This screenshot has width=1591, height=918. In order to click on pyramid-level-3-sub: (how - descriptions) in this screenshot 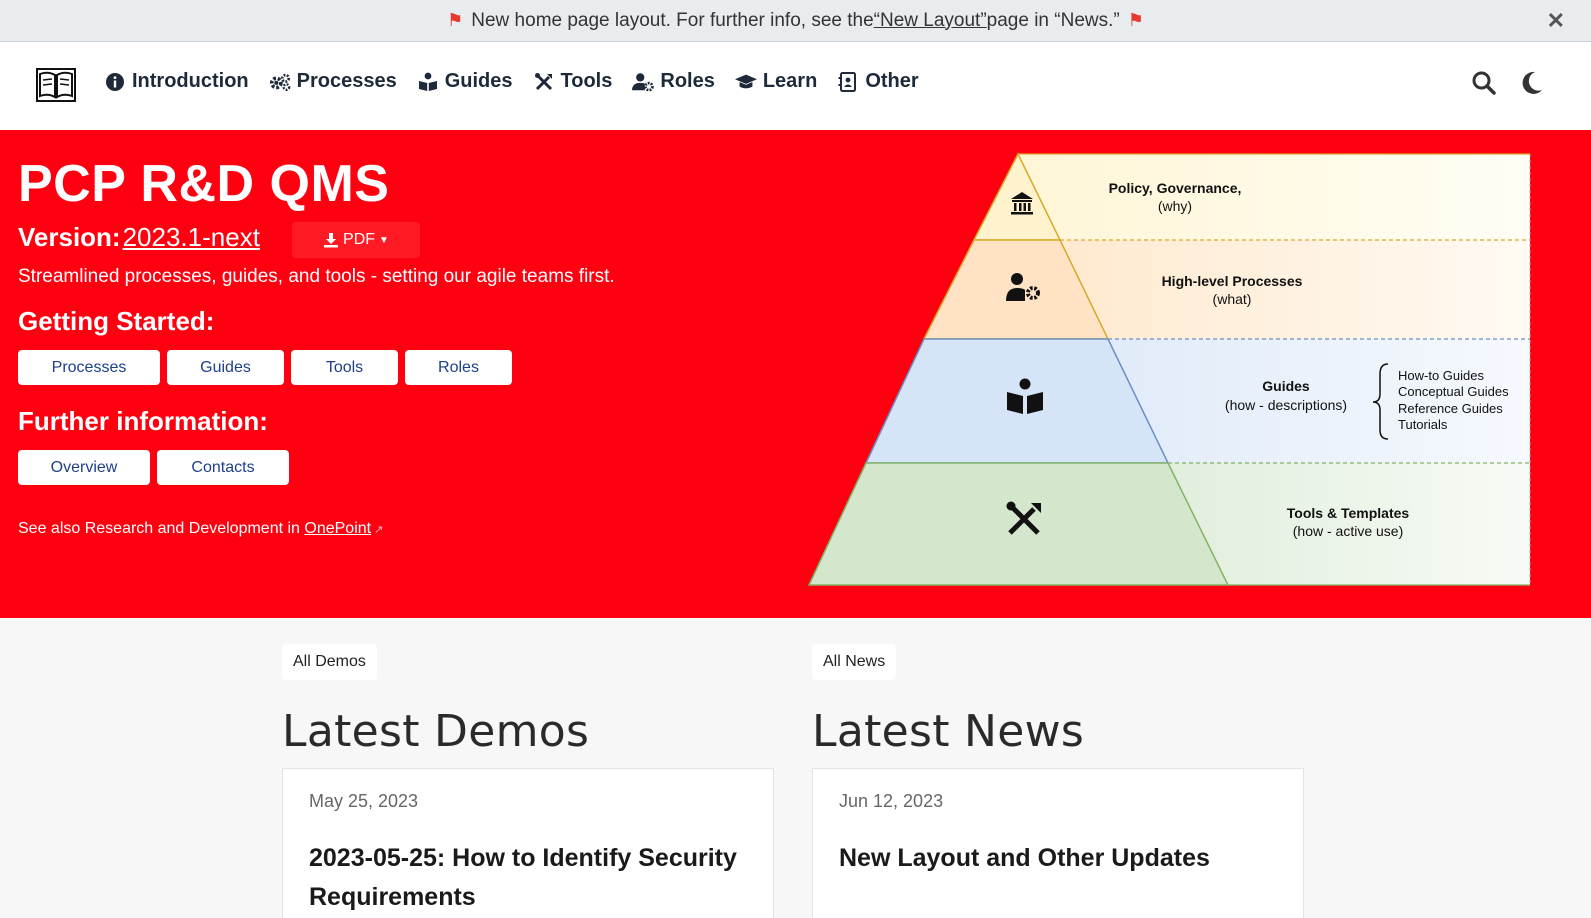, I will do `click(1286, 405)`.